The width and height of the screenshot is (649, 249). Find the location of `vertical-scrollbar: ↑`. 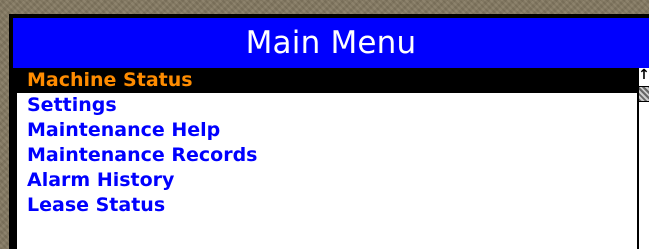

vertical-scrollbar: ↑ is located at coordinates (643, 158).